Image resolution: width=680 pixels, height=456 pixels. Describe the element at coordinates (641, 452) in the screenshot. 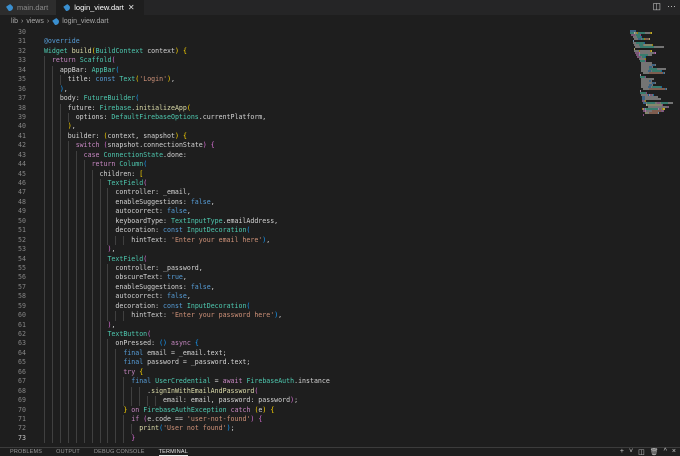

I see `split-terminal-icon: ◫` at that location.